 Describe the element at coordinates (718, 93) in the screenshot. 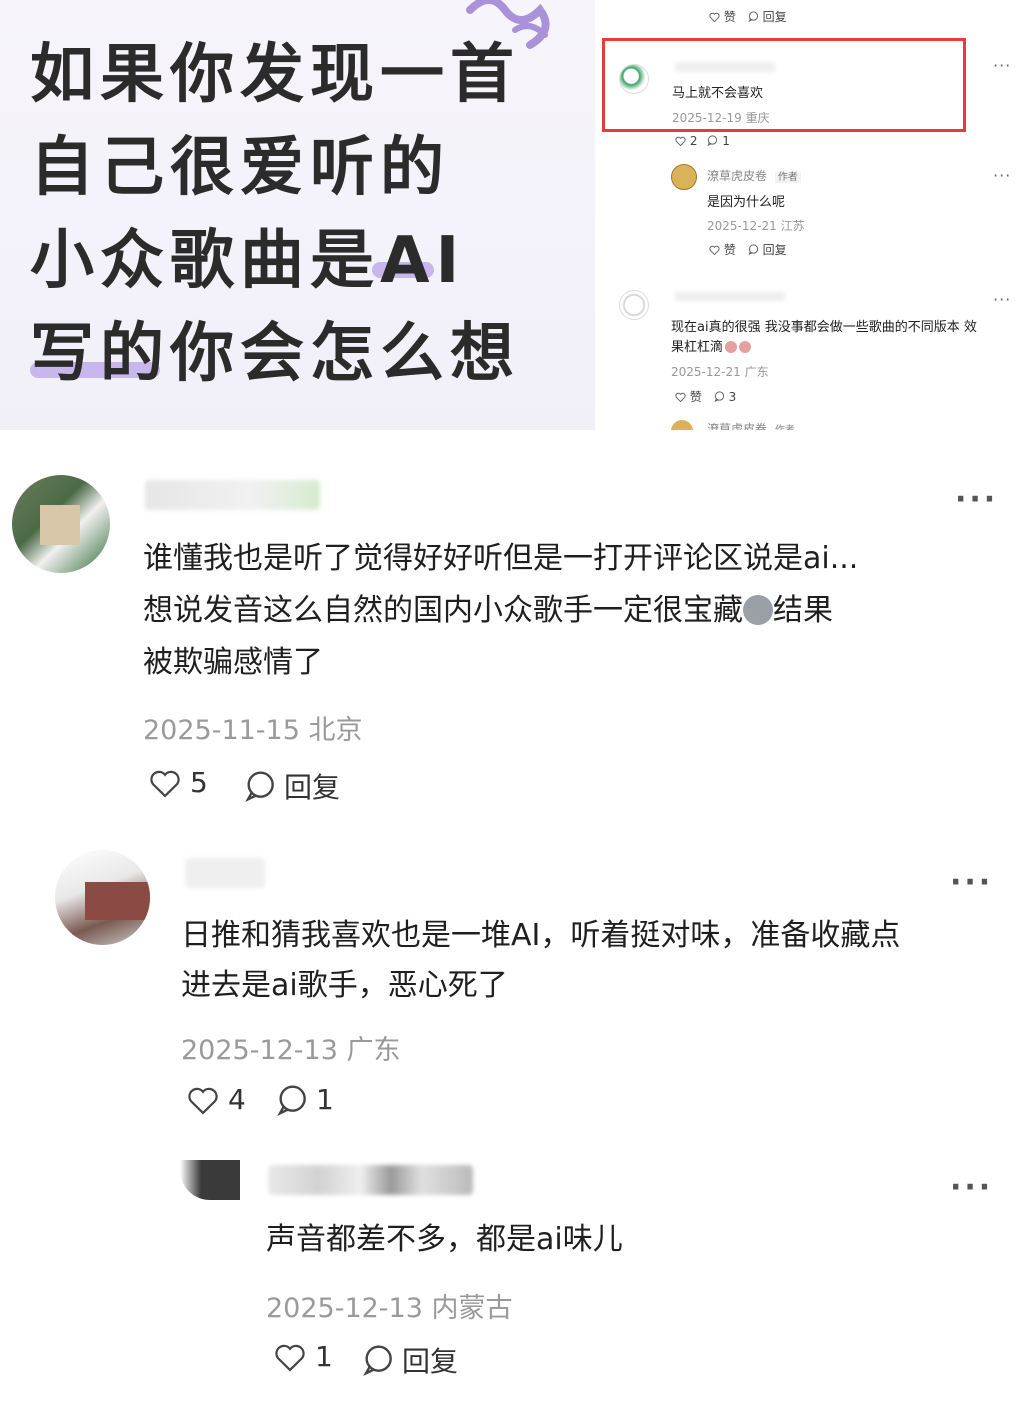

I see `comment-text: 马上就不会喜欢` at that location.